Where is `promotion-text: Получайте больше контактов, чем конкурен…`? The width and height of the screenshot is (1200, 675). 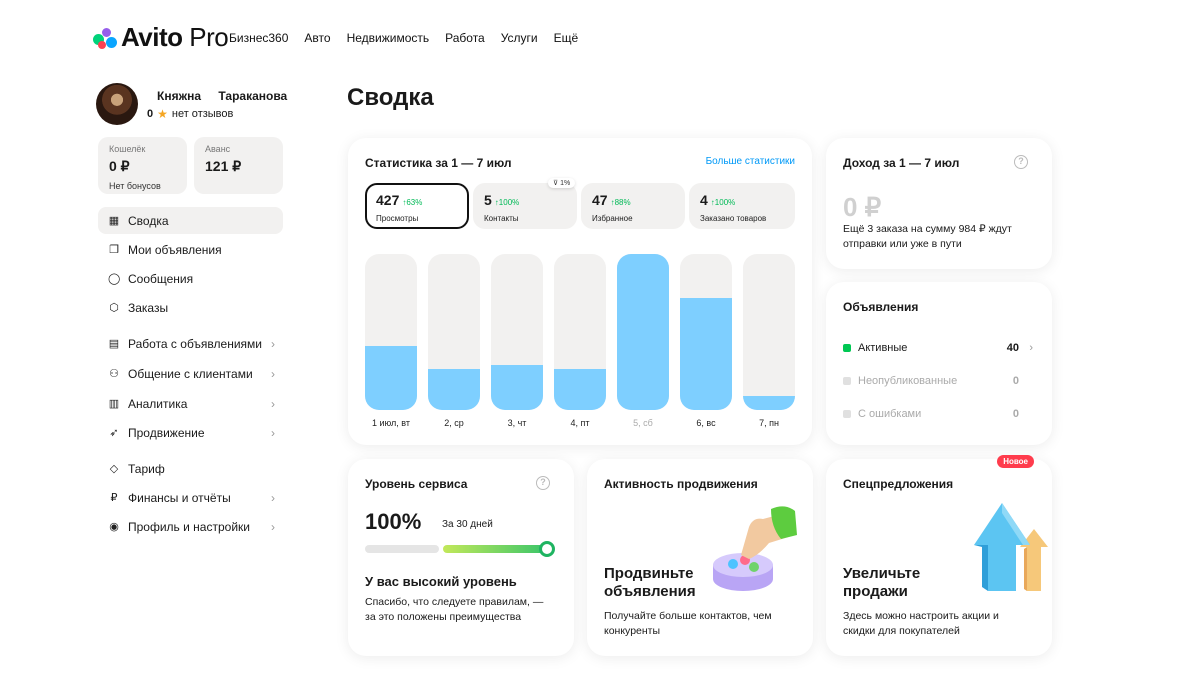
promotion-text: Получайте больше контактов, чем конкурен… is located at coordinates (688, 623).